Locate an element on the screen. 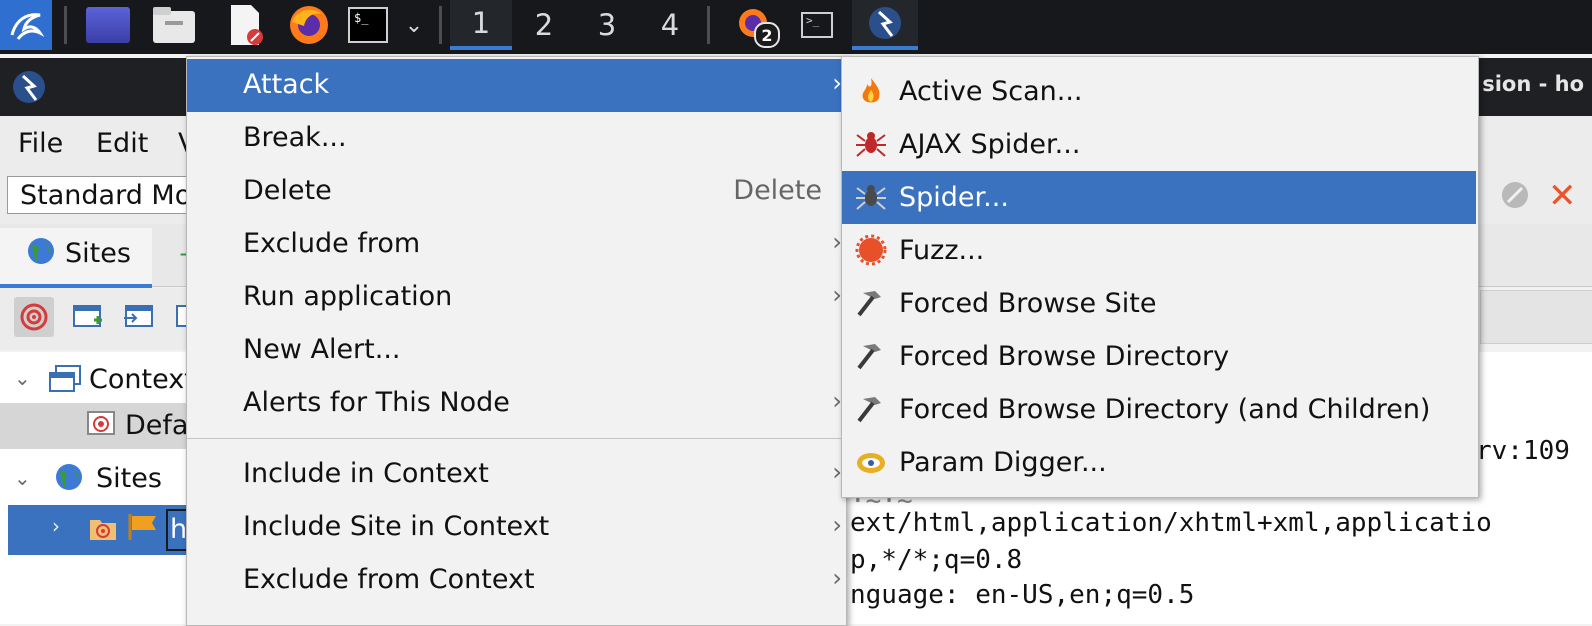 Image resolution: width=1592 pixels, height=626 pixels. workspace-3: 3 is located at coordinates (607, 25).